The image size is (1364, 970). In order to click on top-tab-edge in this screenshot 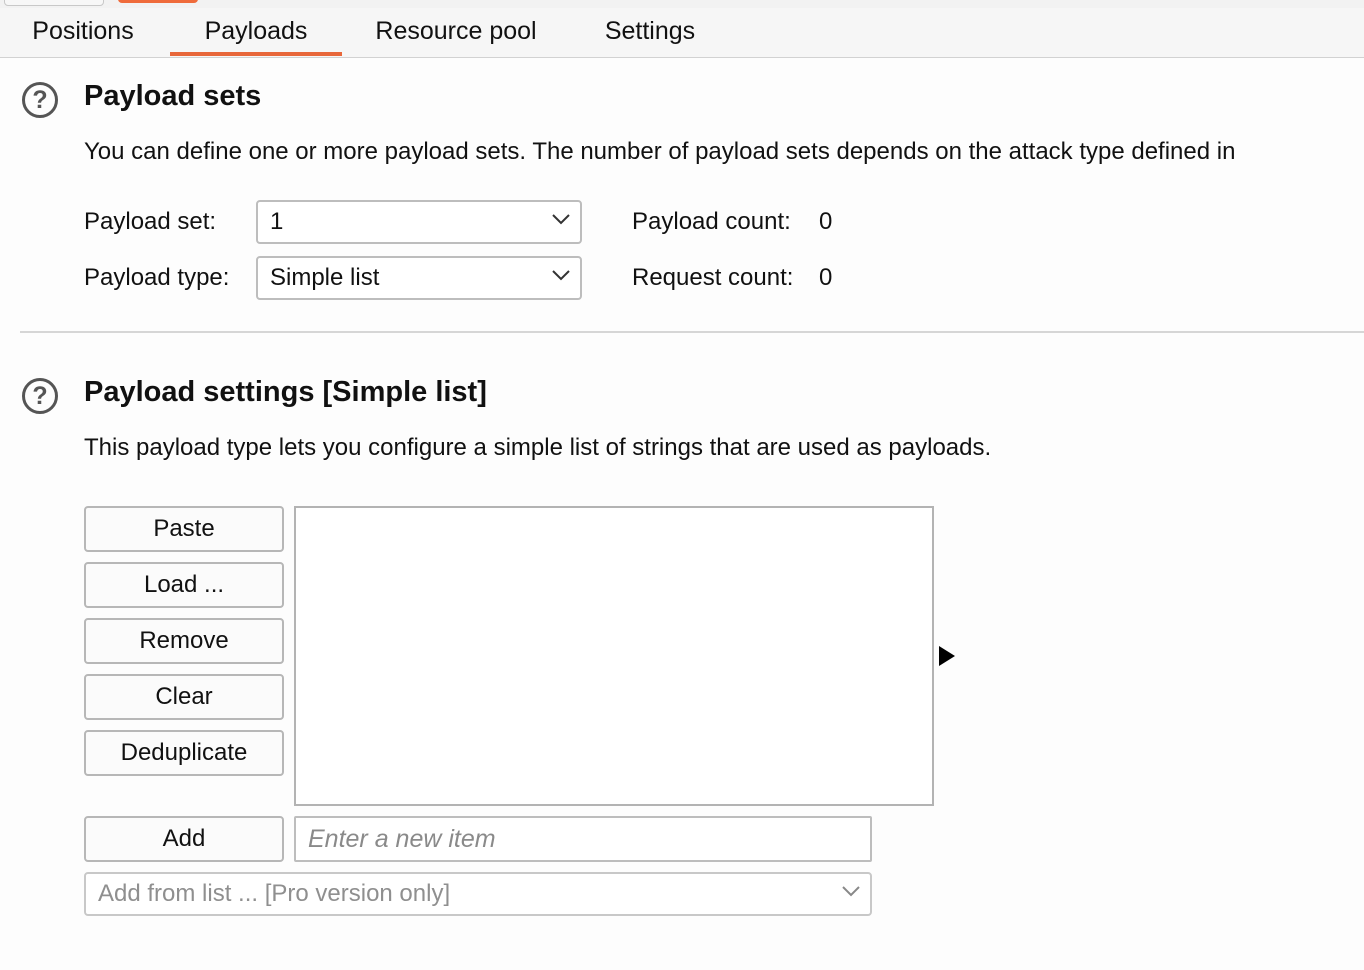, I will do `click(54, 3)`.